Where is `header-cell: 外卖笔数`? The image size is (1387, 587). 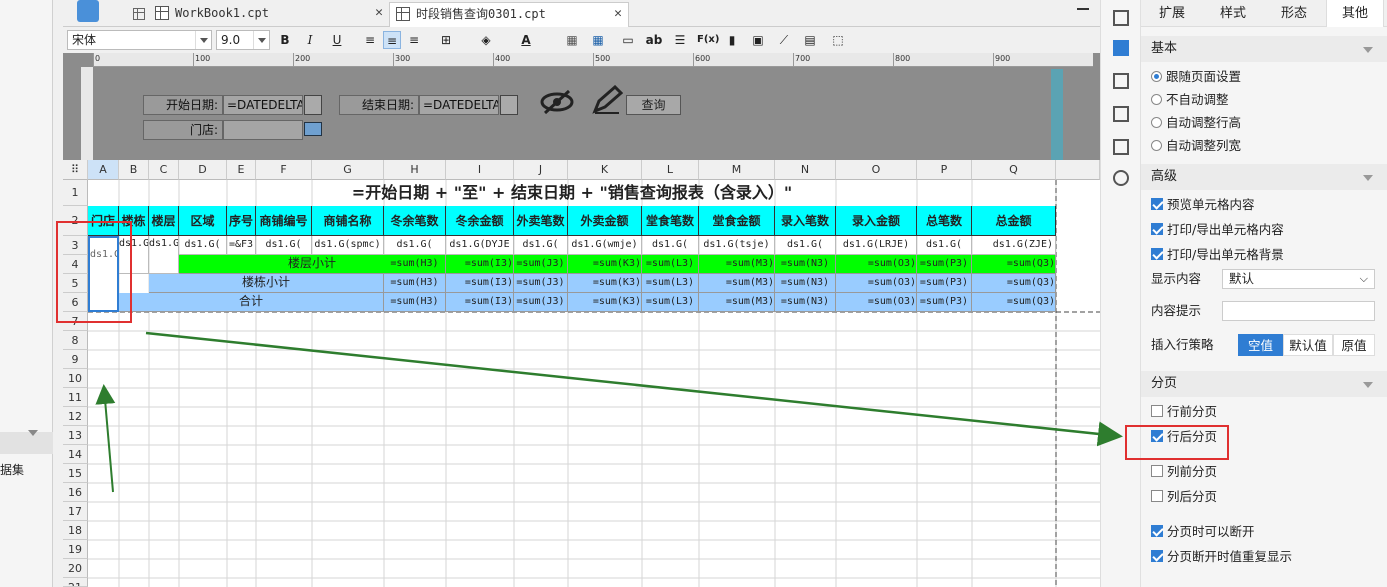
header-cell: 外卖笔数 is located at coordinates (541, 221).